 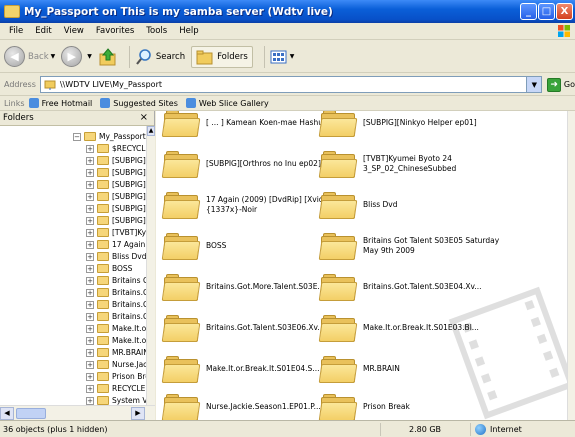 I want to click on scroll-up-button: ▲, so click(x=151, y=131).